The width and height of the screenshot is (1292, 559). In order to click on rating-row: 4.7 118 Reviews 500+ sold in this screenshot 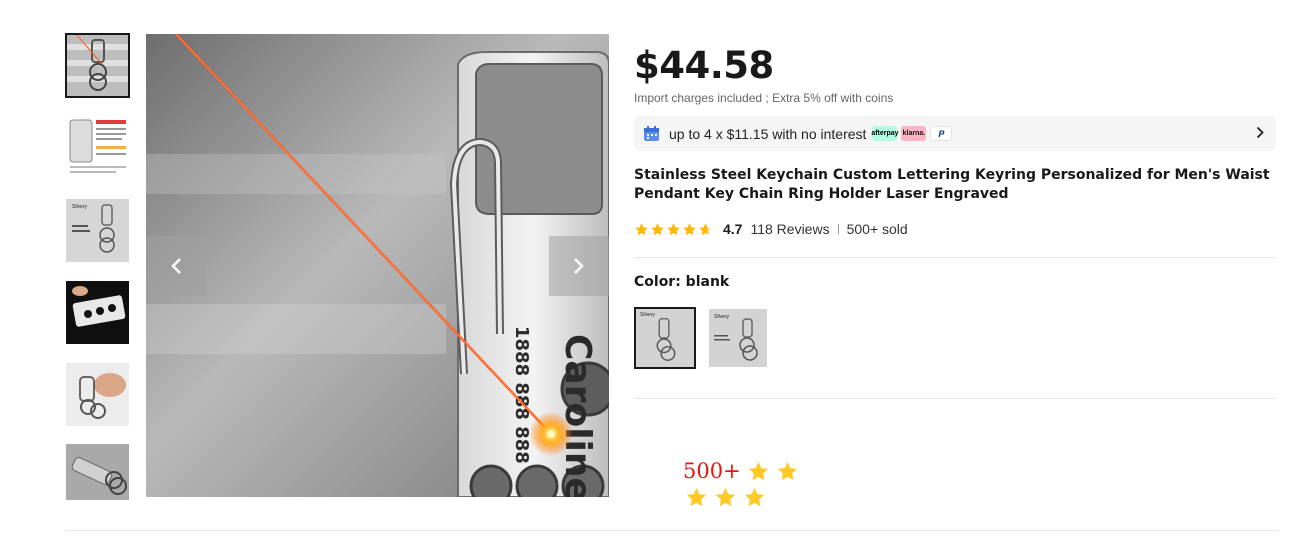, I will do `click(771, 229)`.